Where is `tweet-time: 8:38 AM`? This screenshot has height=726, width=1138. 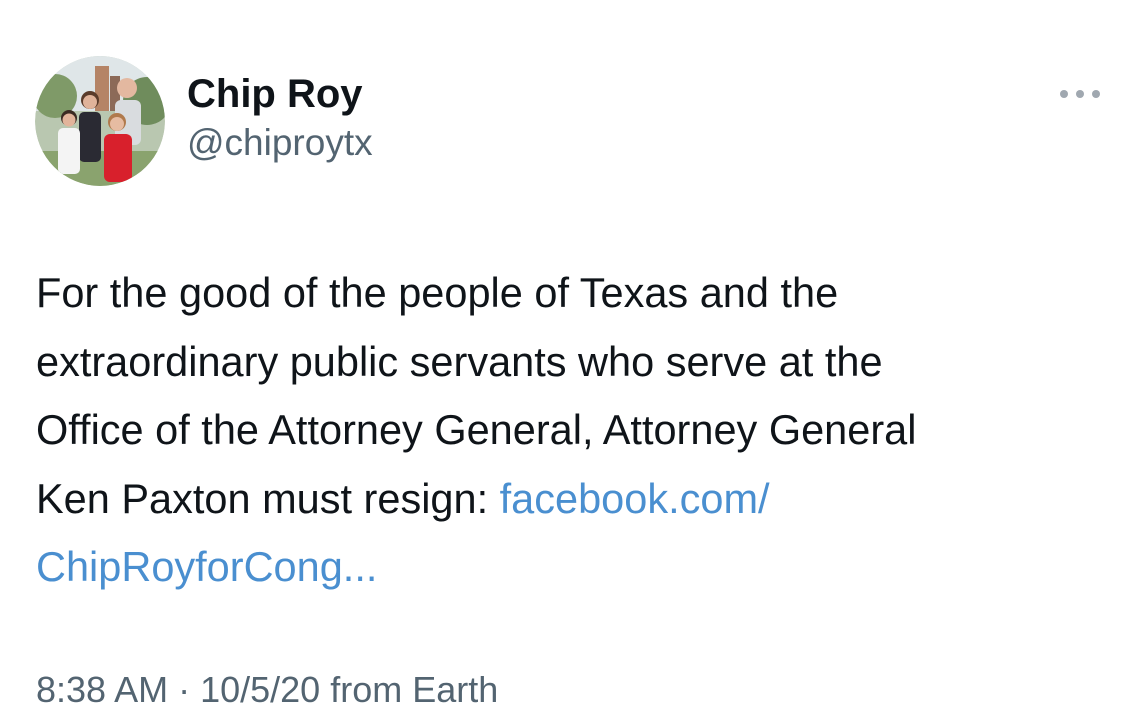
tweet-time: 8:38 AM is located at coordinates (102, 689).